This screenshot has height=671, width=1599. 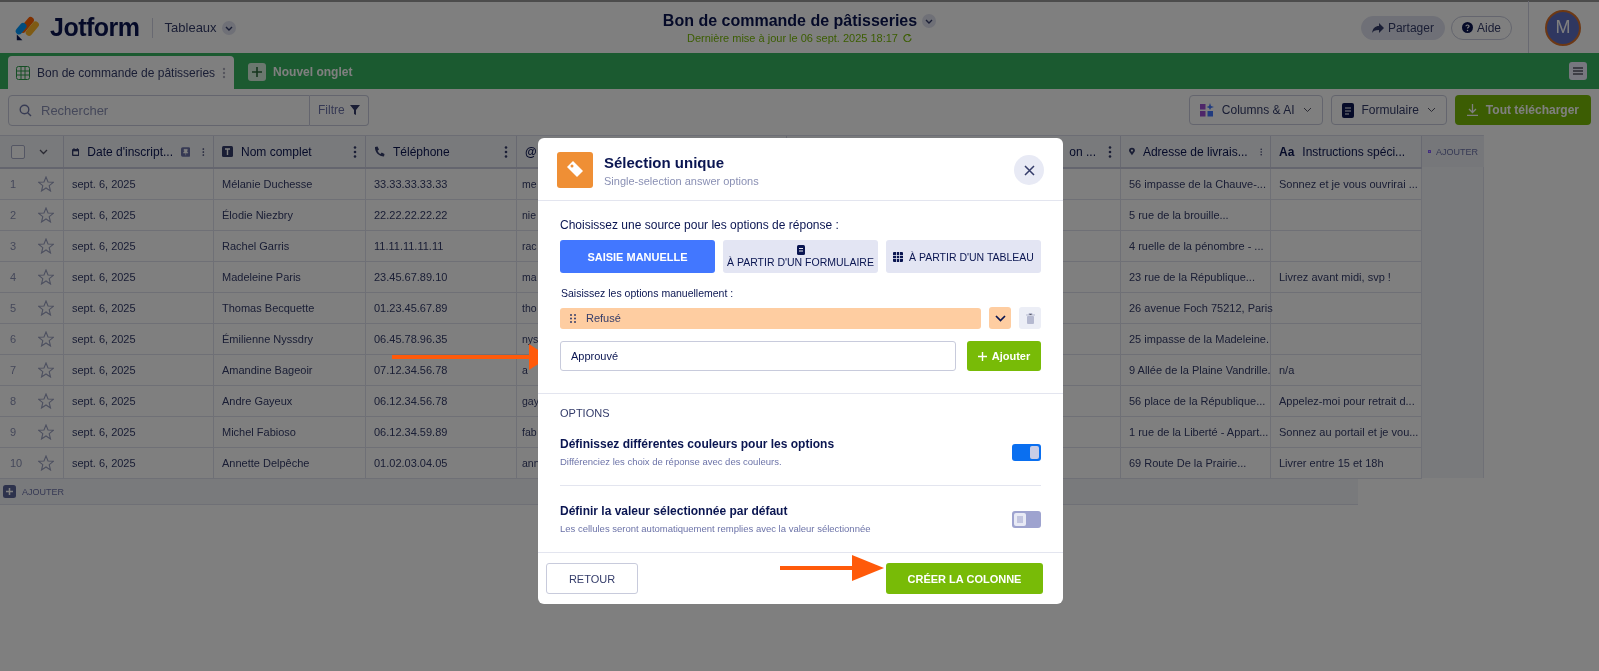 I want to click on section-heading: OPTIONS, so click(x=585, y=413).